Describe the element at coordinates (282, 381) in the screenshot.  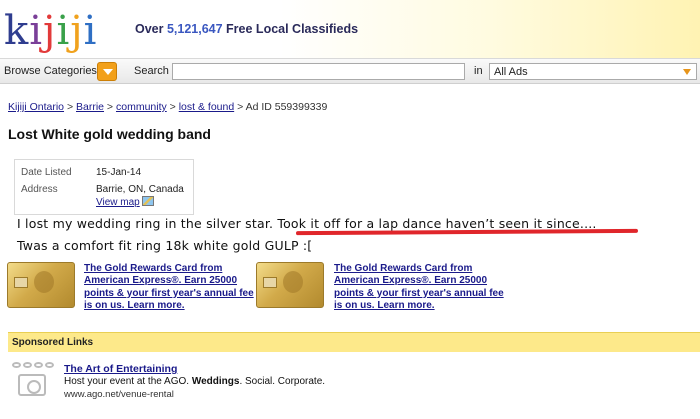
I see `sponsored-desc-suffix: . Social. Corporate.` at that location.